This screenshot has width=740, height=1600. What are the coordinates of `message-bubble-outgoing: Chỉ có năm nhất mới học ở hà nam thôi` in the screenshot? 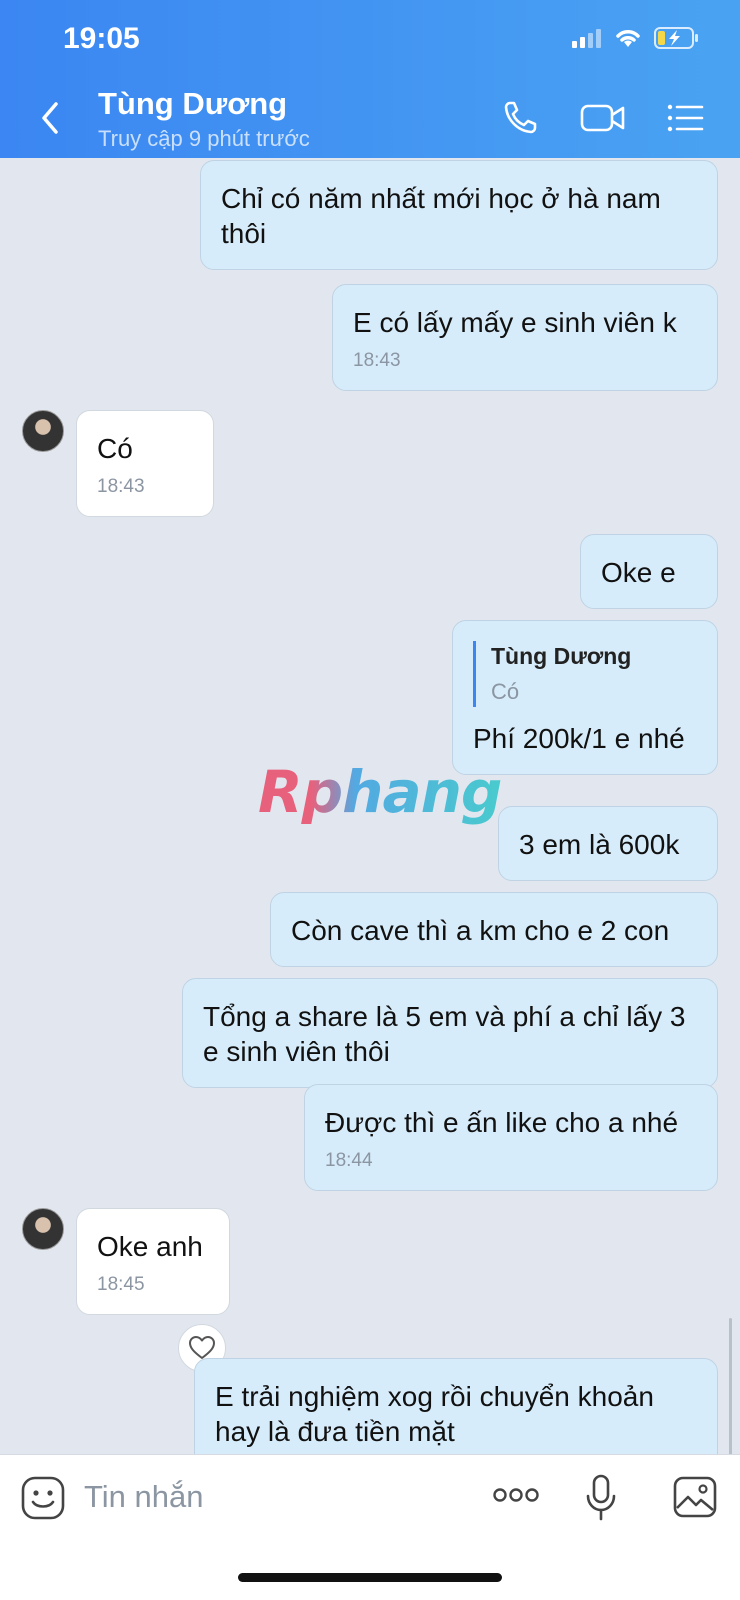 It's located at (459, 215).